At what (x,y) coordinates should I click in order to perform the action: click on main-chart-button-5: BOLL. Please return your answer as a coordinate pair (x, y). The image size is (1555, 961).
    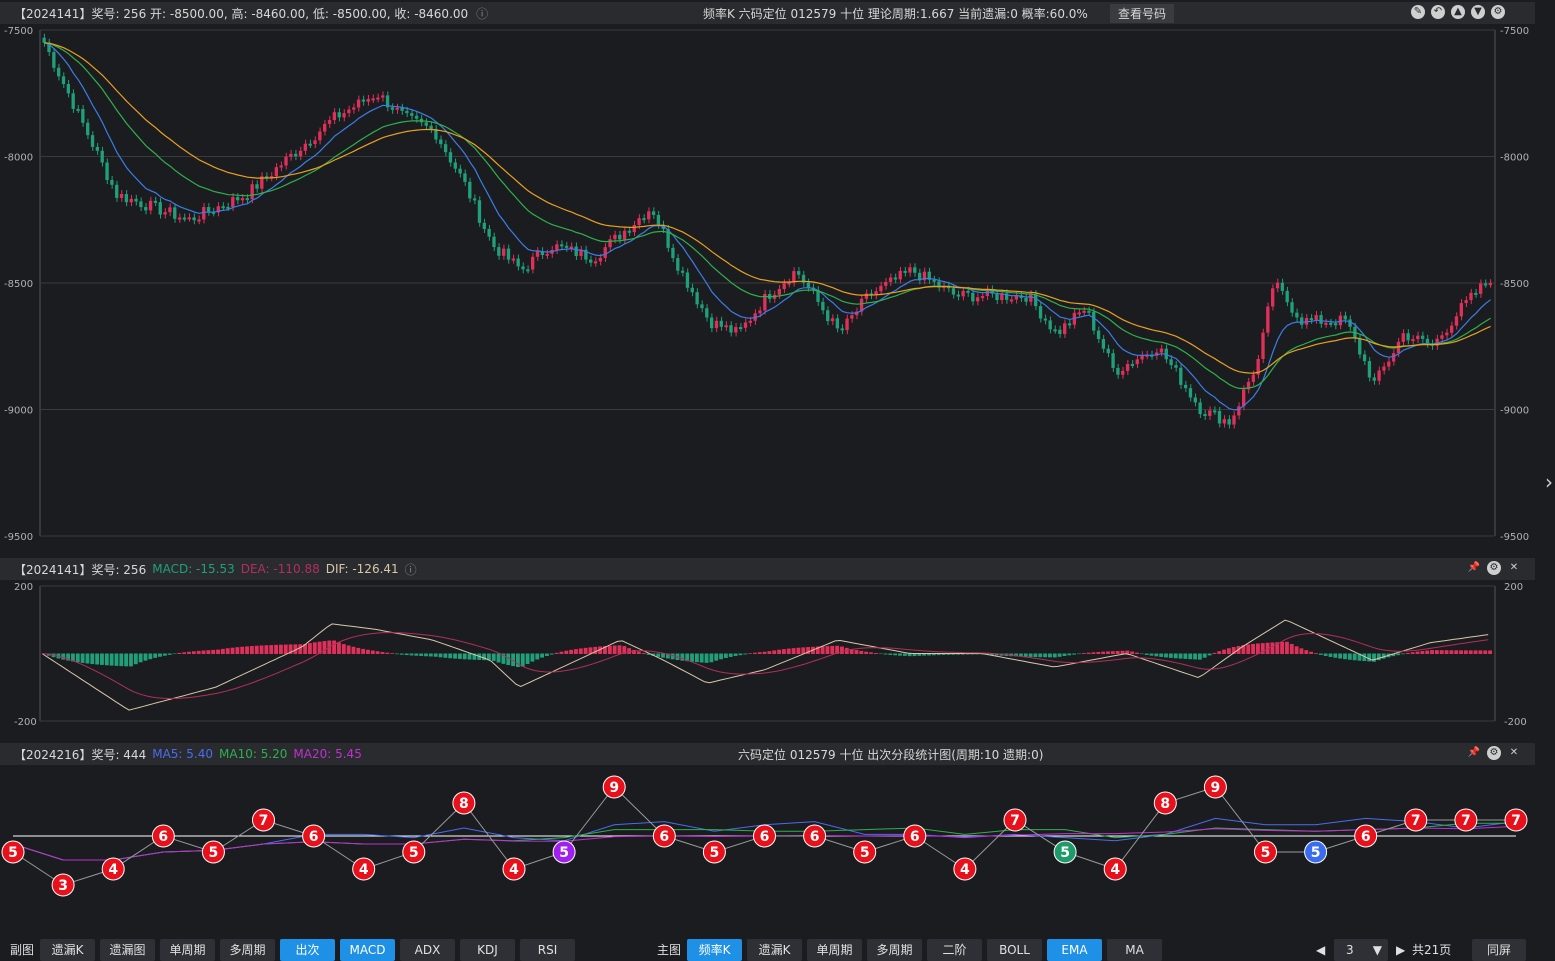
    Looking at the image, I should click on (1014, 950).